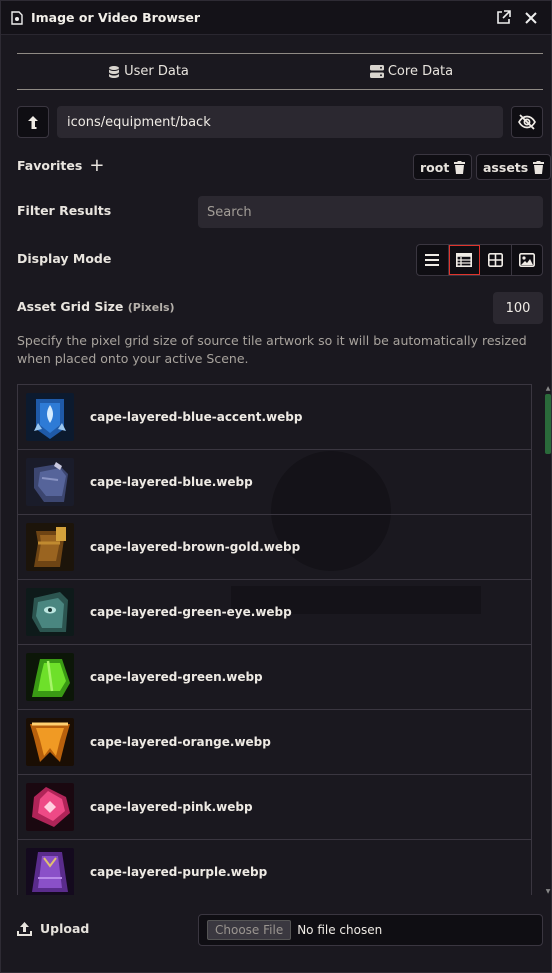  What do you see at coordinates (276, 18) in the screenshot?
I see `window-titlebar: Image or Video Browser` at bounding box center [276, 18].